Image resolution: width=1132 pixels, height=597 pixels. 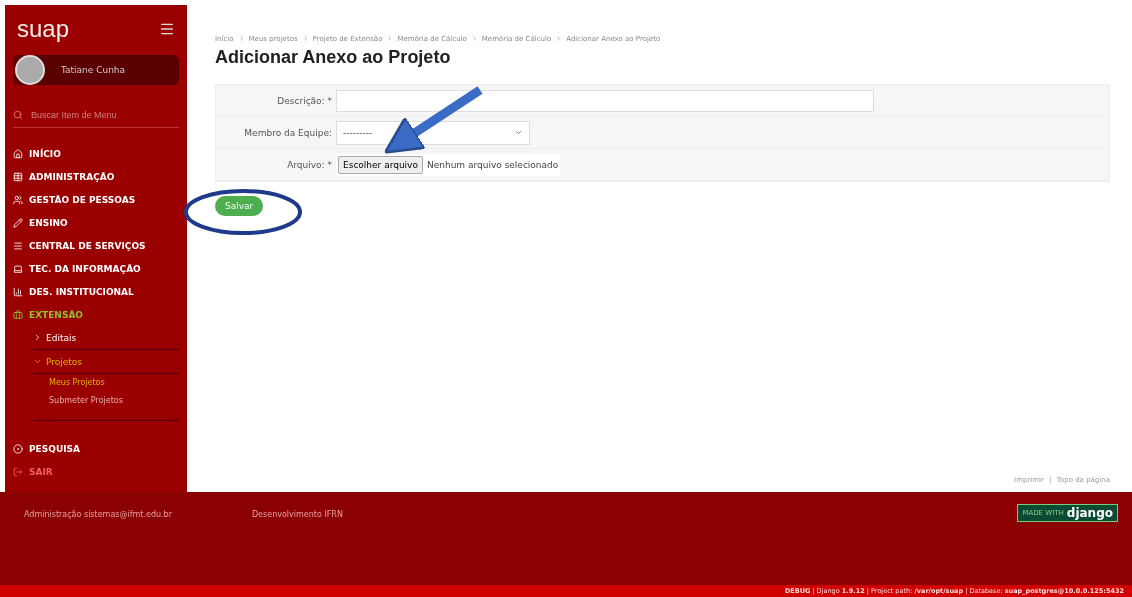 I want to click on menu-item: TEC. DA INFORMAÇÃO, so click(x=96, y=268).